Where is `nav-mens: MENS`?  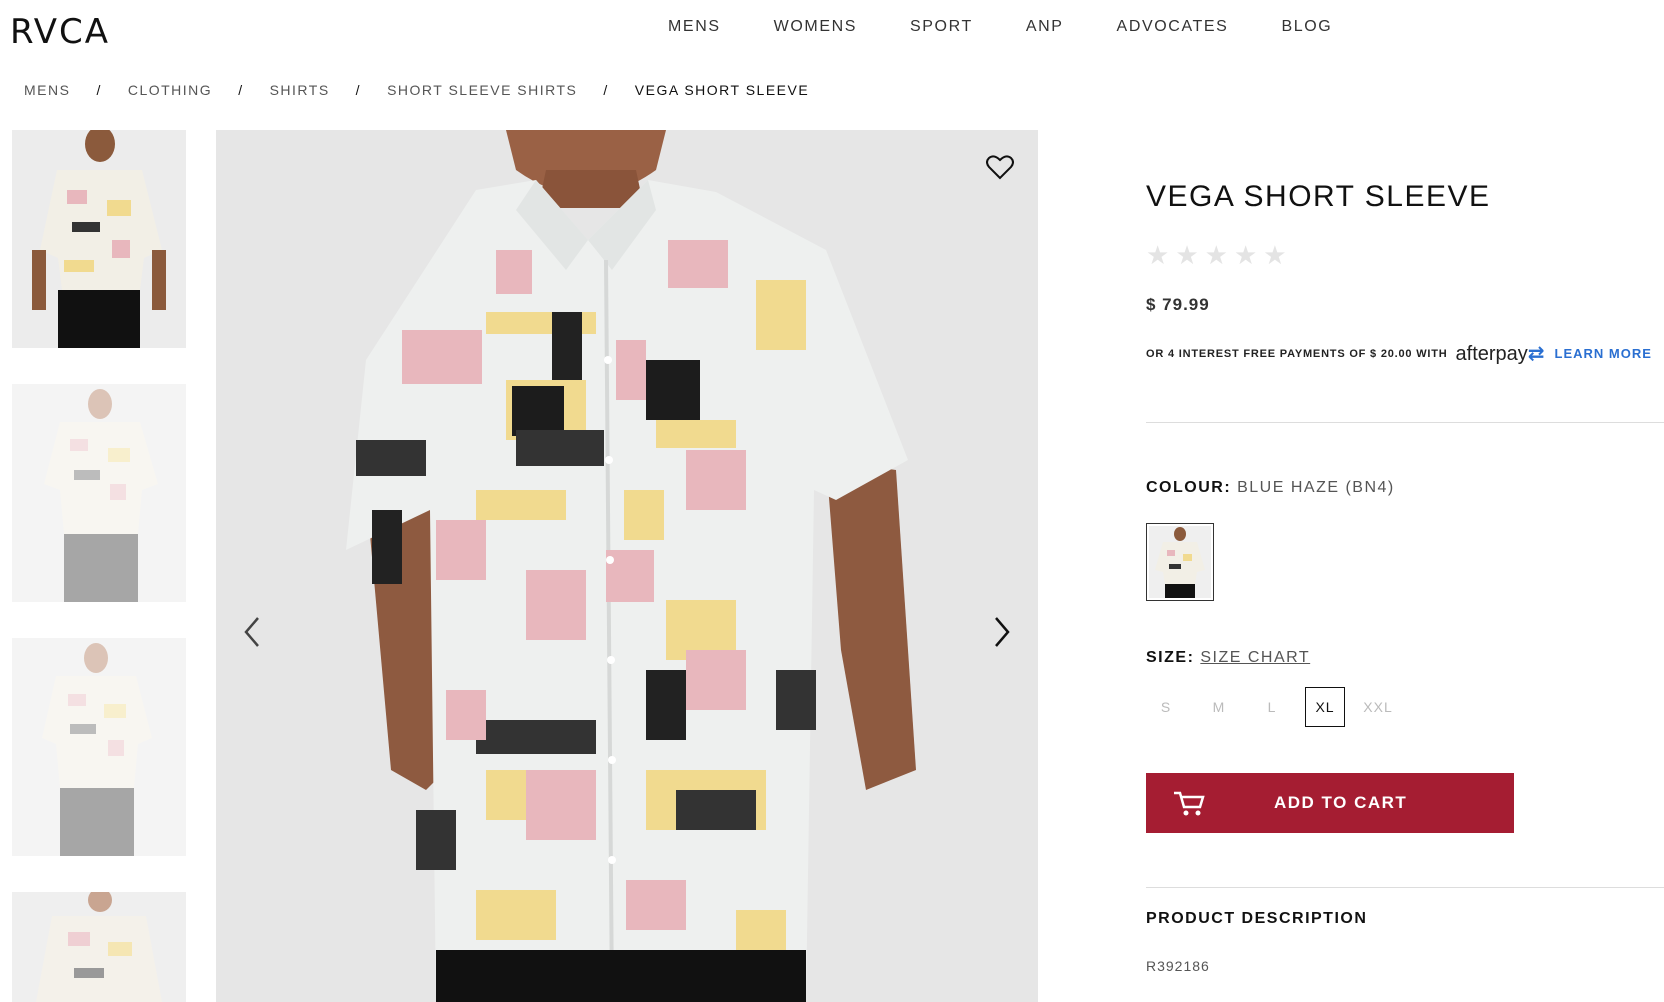
nav-mens: MENS is located at coordinates (694, 27).